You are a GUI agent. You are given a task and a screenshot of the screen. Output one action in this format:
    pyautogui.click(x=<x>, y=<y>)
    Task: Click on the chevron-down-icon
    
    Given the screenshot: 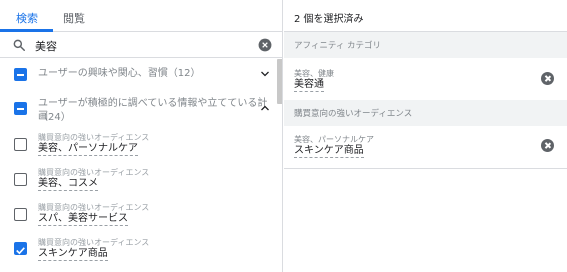 What is the action you would take?
    pyautogui.click(x=265, y=74)
    